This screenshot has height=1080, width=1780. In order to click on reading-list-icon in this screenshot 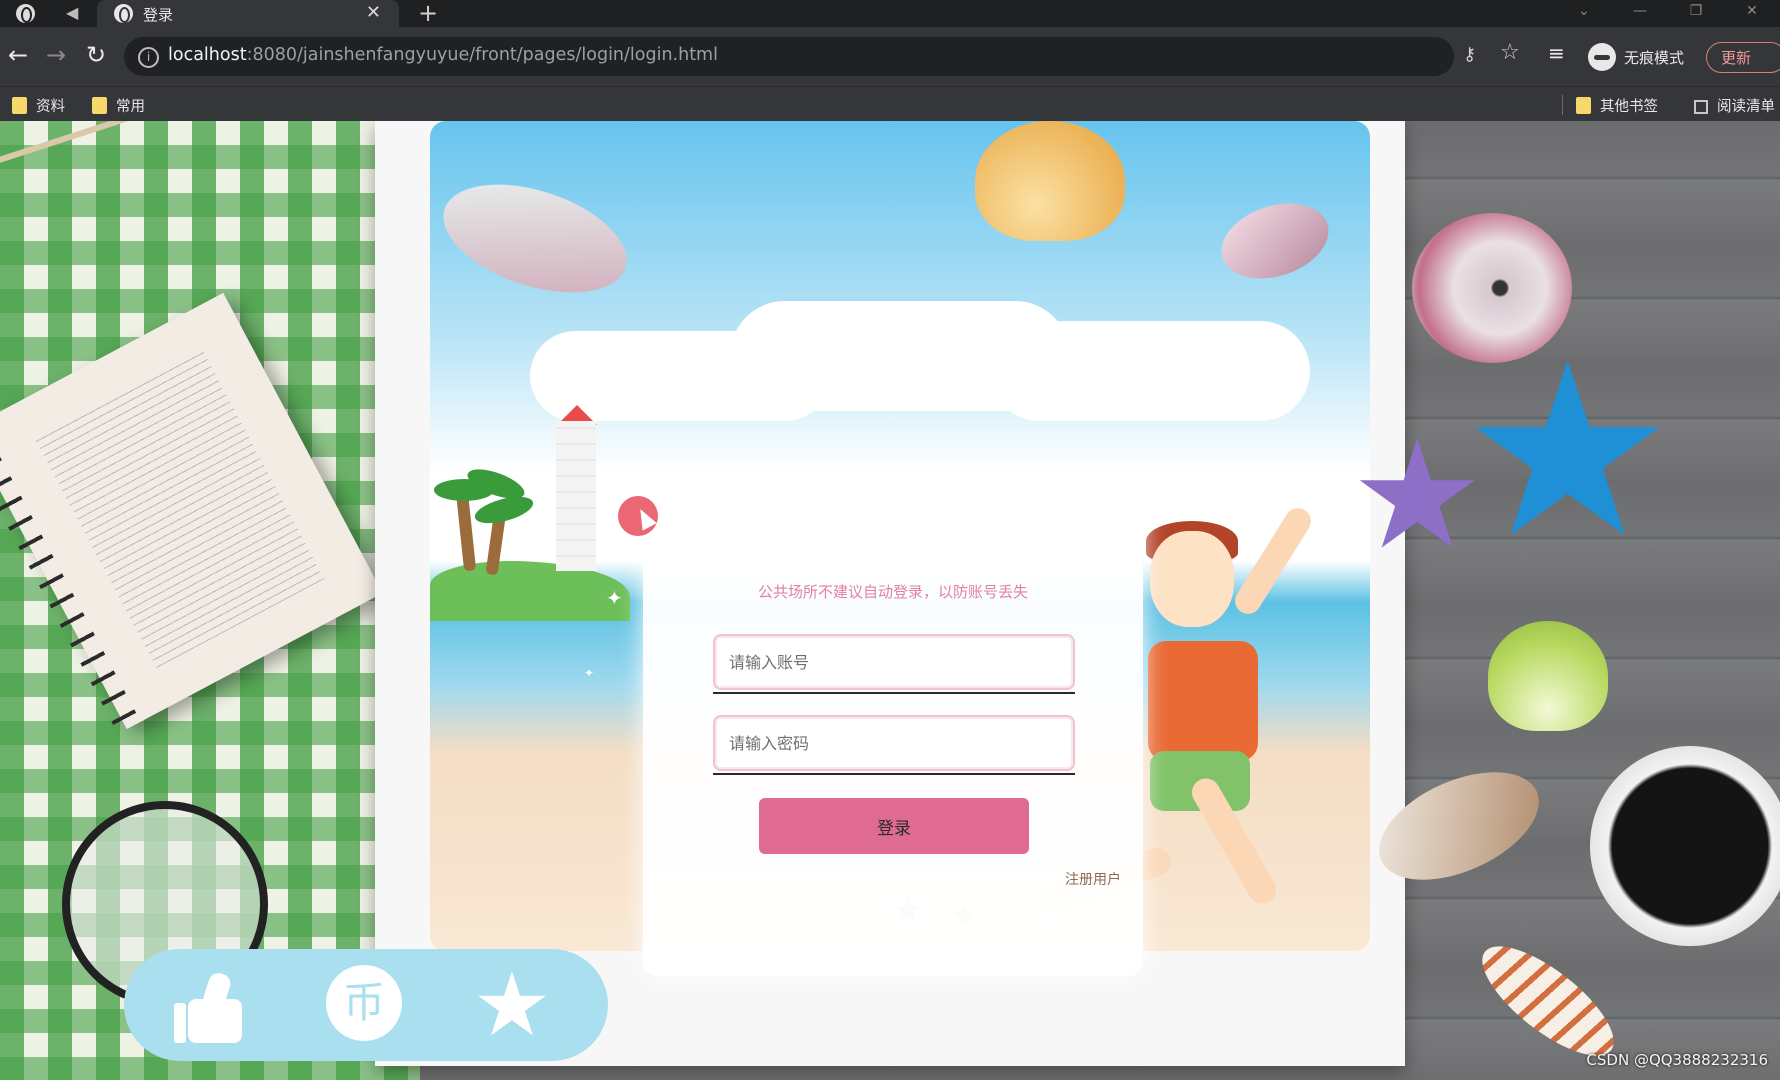, I will do `click(1701, 107)`.